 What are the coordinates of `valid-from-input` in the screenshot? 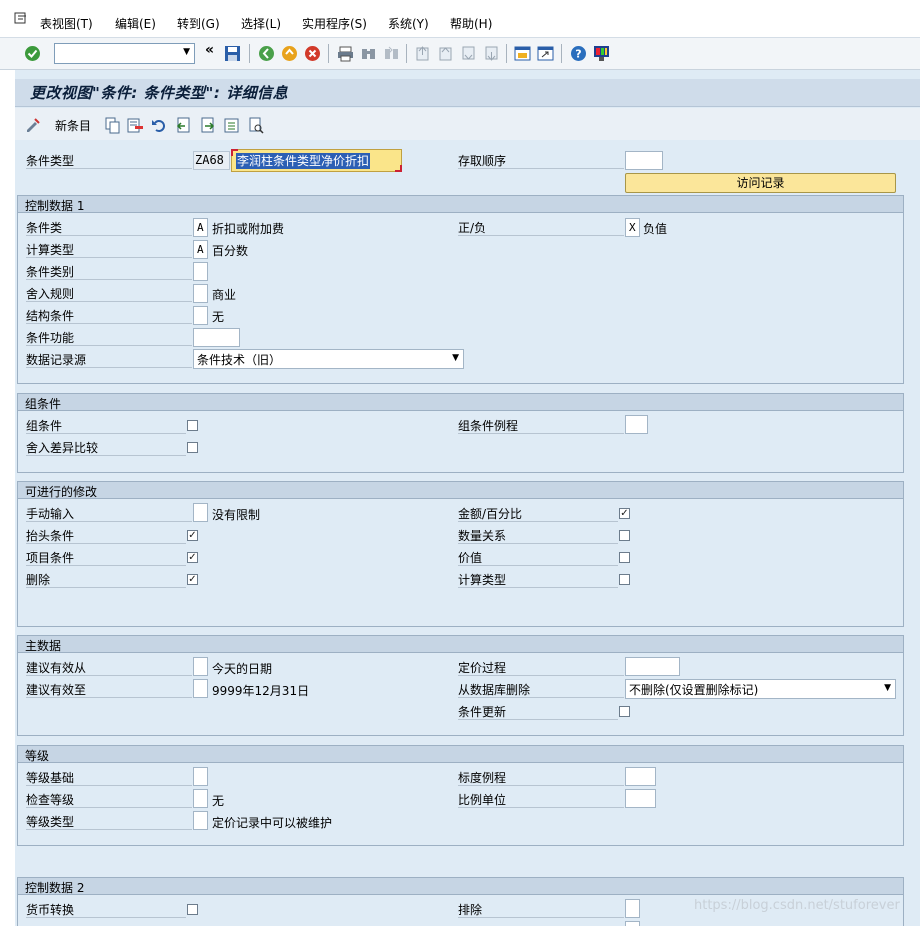 It's located at (200, 666).